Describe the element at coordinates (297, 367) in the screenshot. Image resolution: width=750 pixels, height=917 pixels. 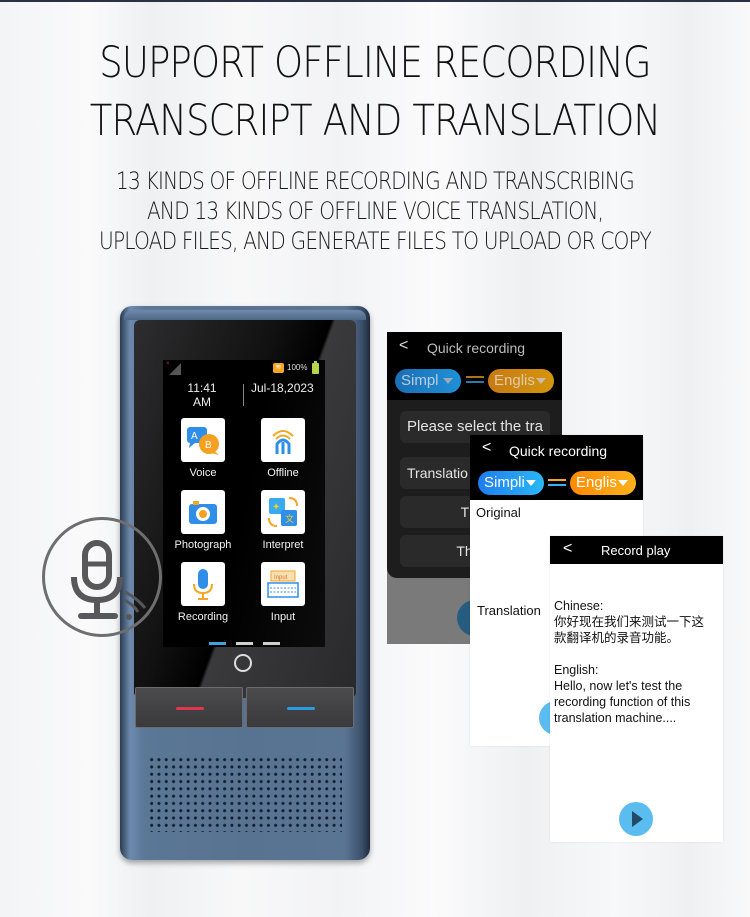
I see `battery-percent: 100%` at that location.